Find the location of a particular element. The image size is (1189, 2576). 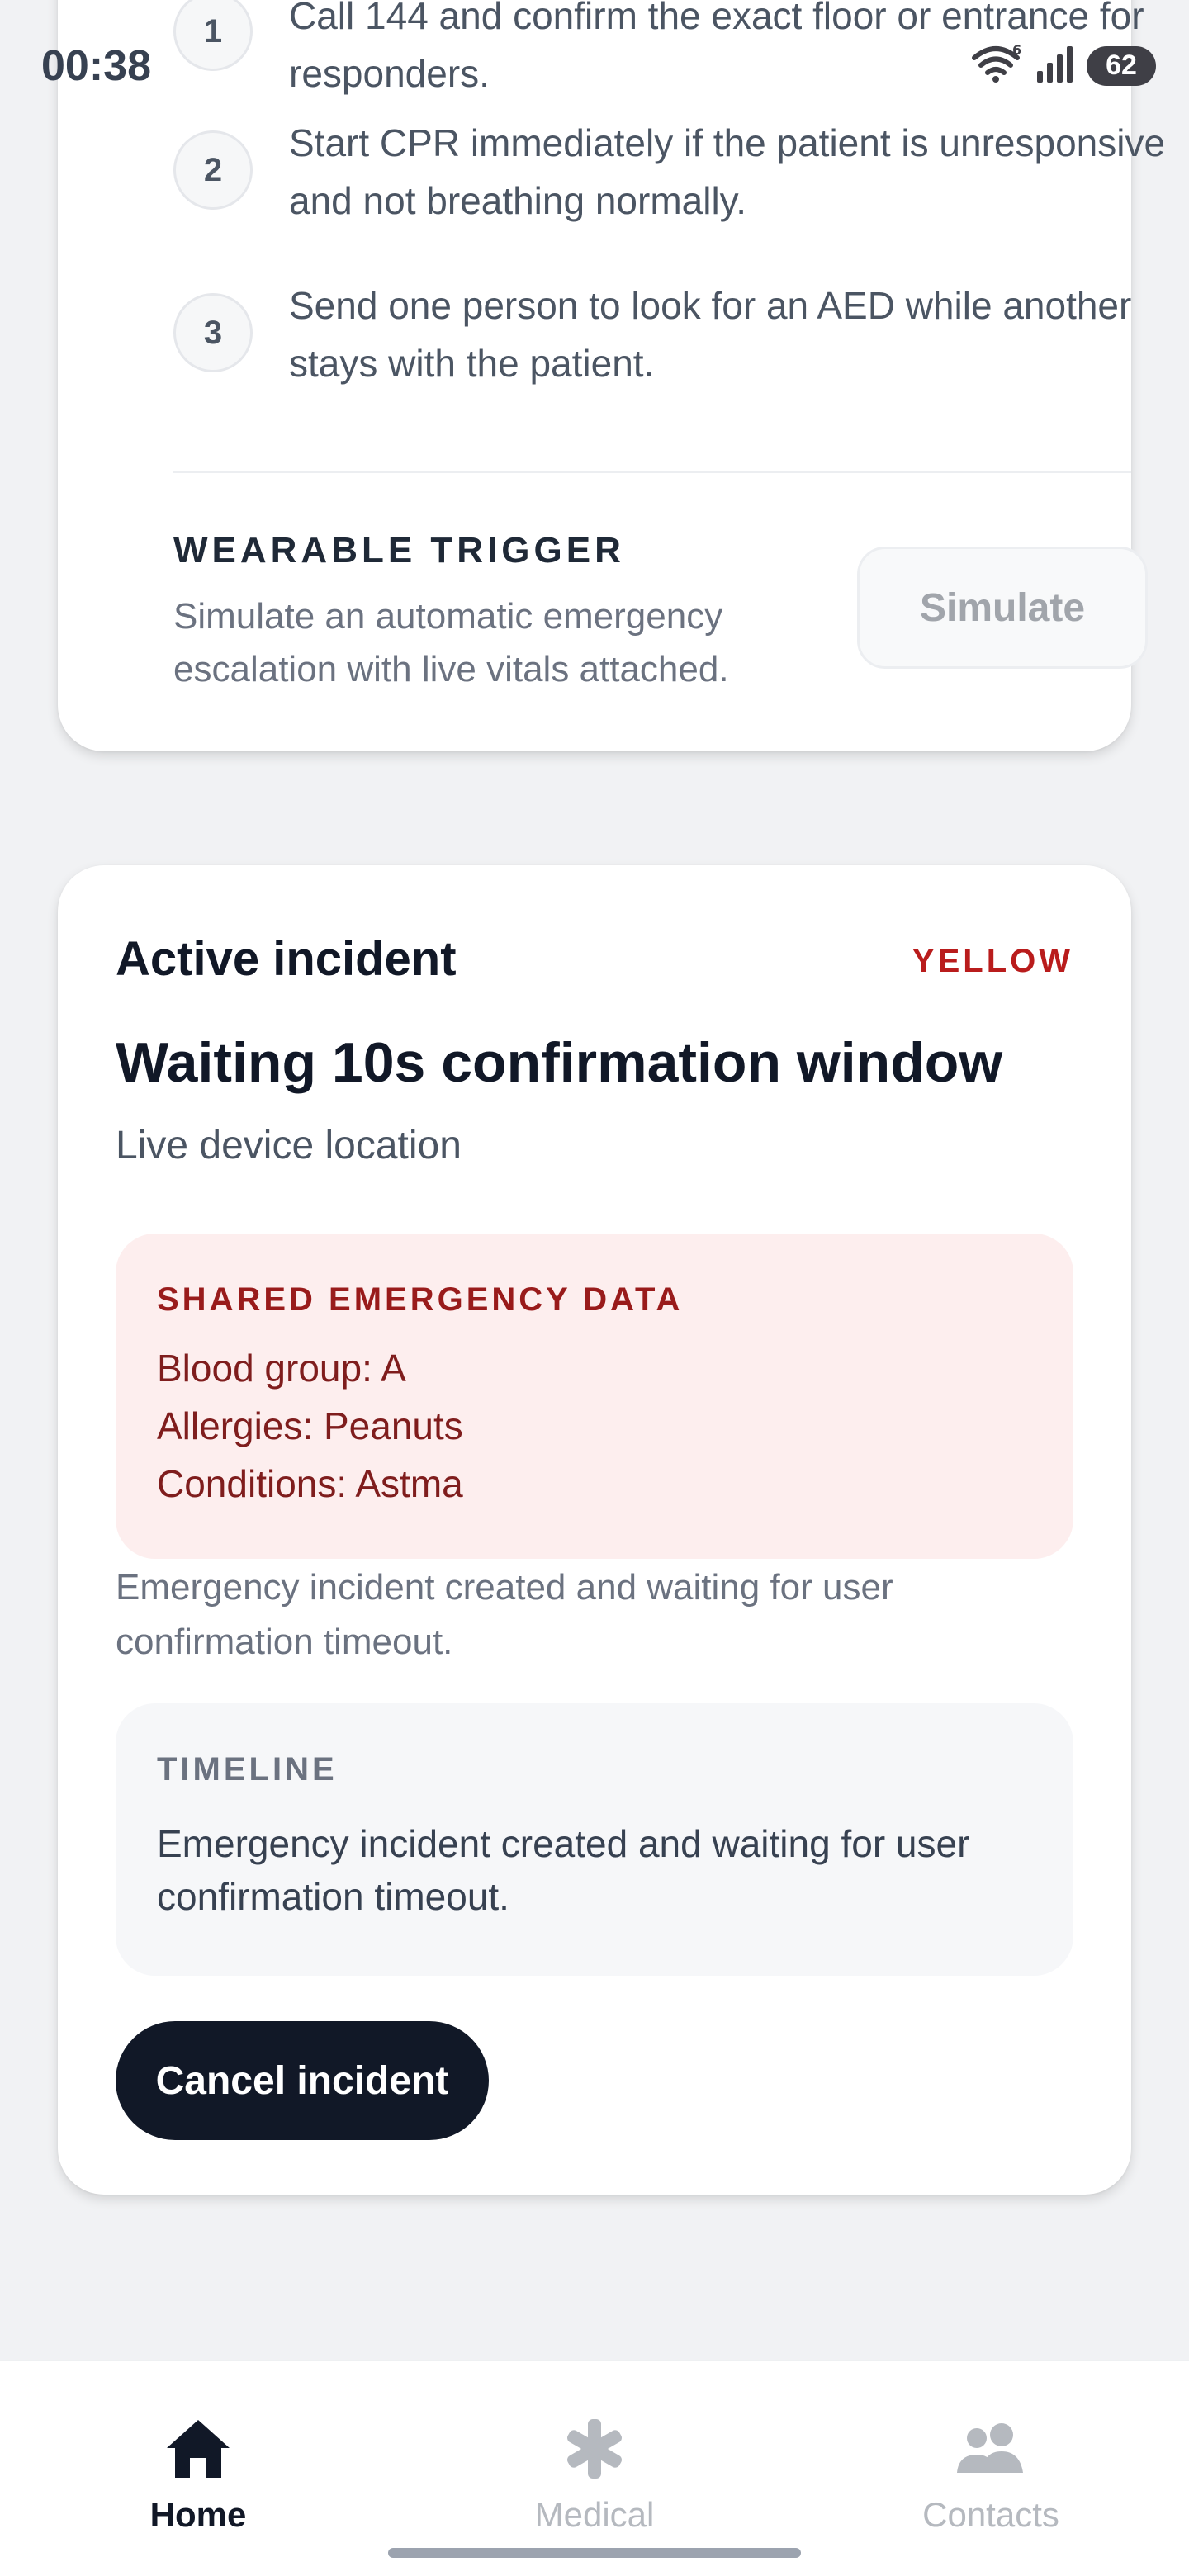

nav-label-home: Home is located at coordinates (198, 2514).